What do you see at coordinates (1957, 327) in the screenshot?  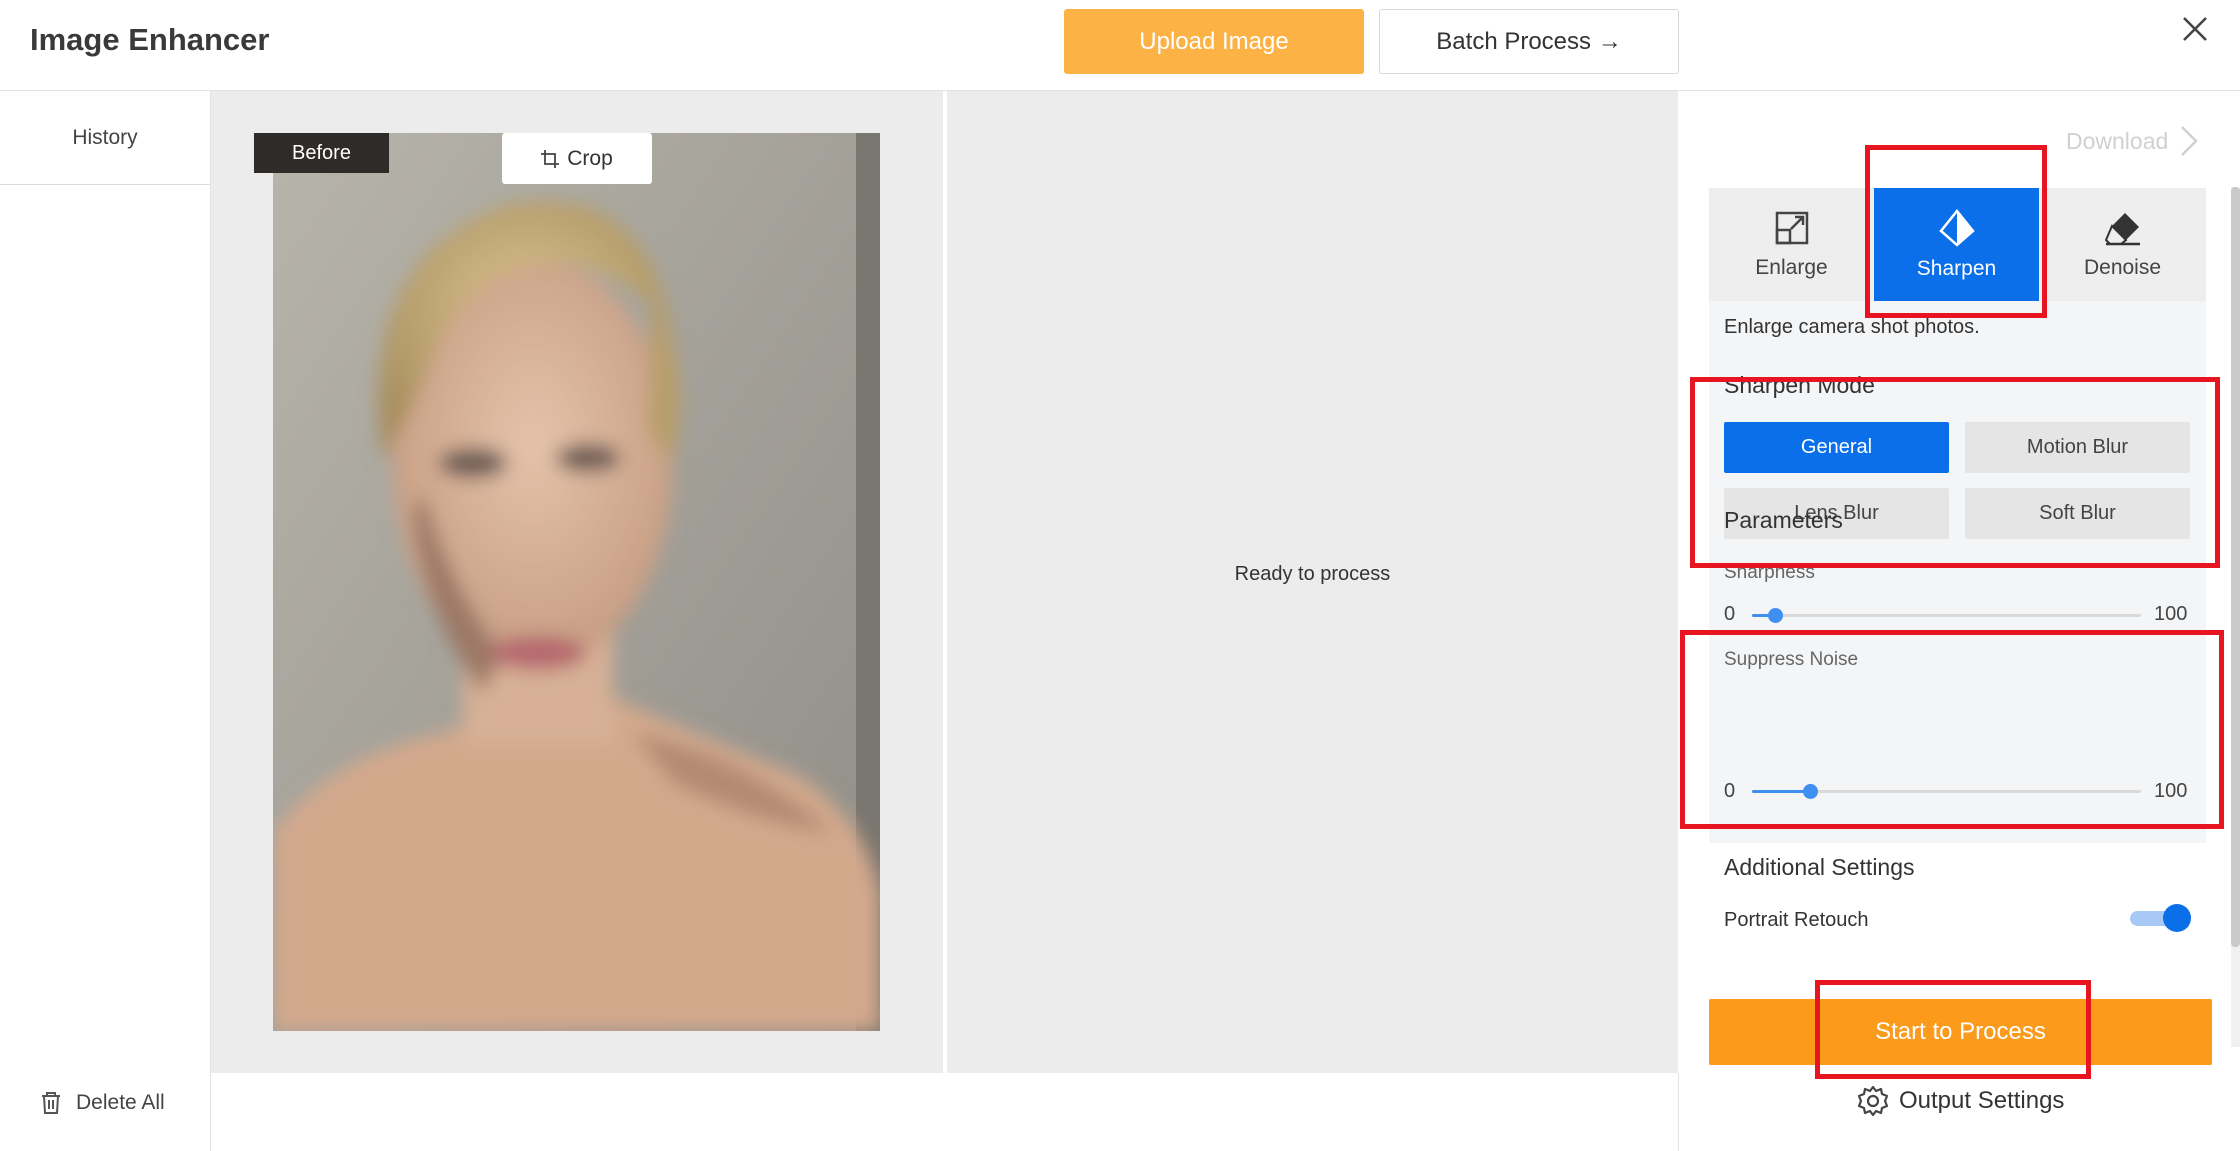 I see `mode-description: Enlarge camera shot photos.` at bounding box center [1957, 327].